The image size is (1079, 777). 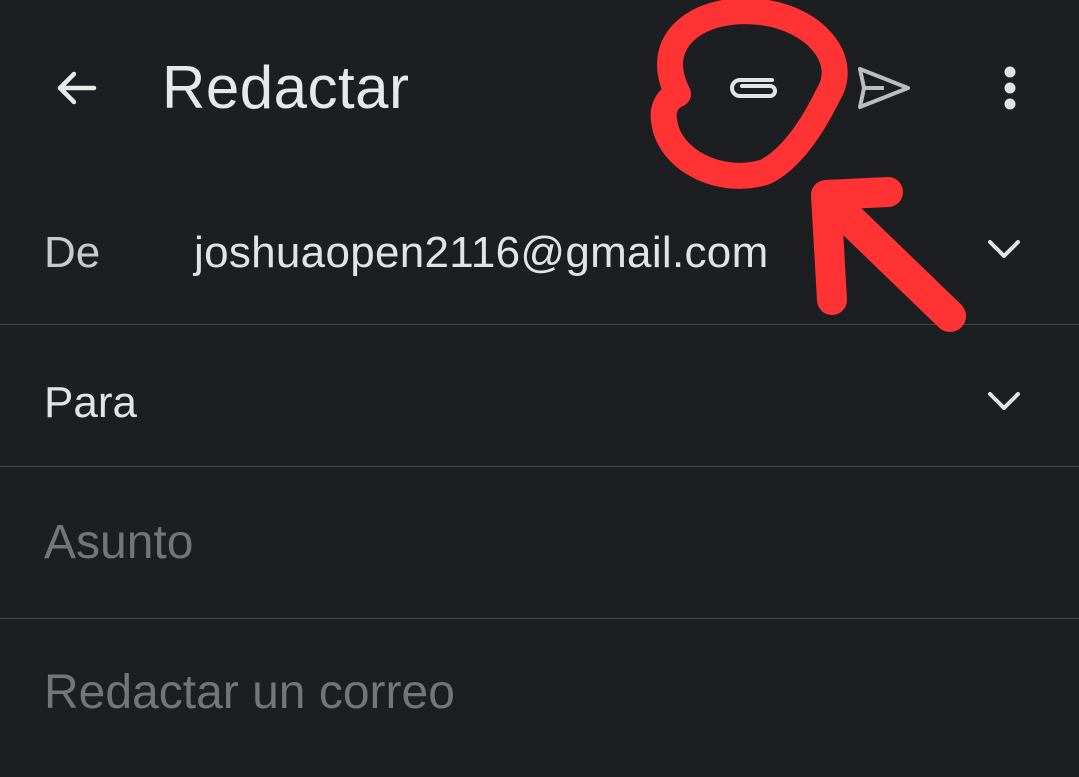 I want to click on send-button, so click(x=884, y=88).